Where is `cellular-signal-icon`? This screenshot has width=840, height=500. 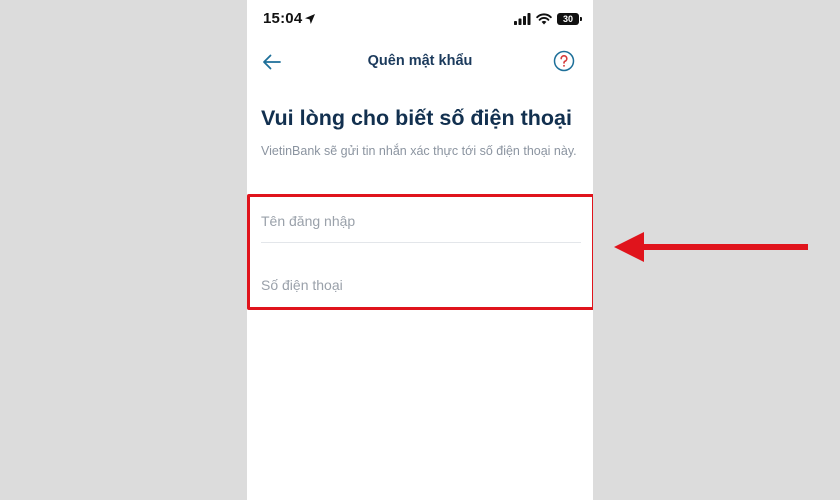 cellular-signal-icon is located at coordinates (522, 19).